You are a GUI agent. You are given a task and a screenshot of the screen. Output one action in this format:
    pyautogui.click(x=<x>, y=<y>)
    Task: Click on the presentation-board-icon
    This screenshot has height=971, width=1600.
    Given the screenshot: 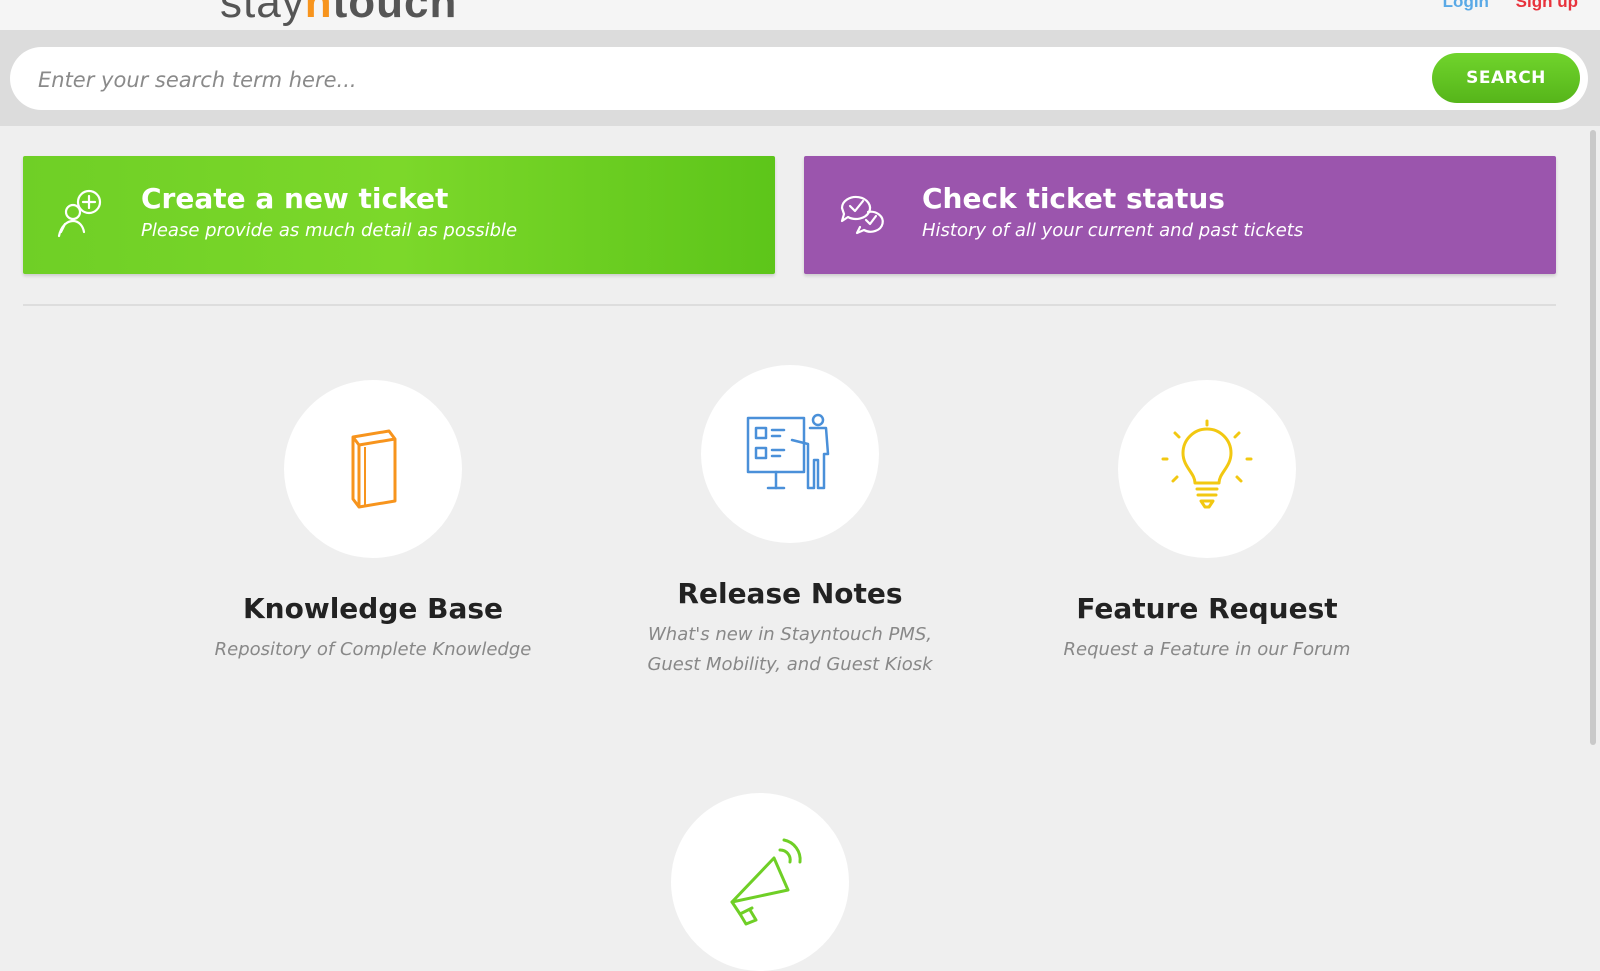 What is the action you would take?
    pyautogui.click(x=788, y=451)
    